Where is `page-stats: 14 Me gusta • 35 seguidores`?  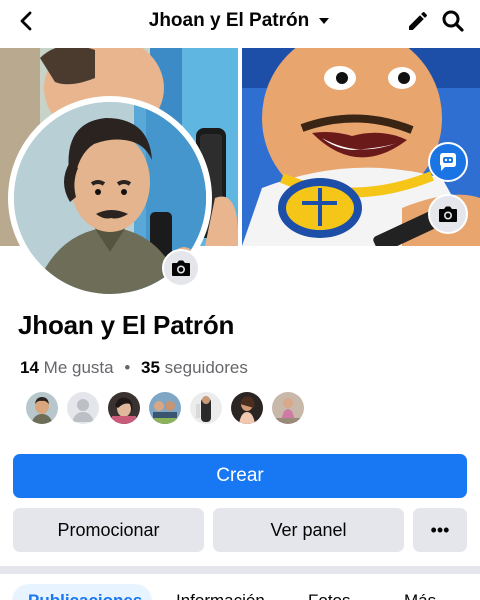
page-stats: 14 Me gusta • 35 seguidores is located at coordinates (134, 368).